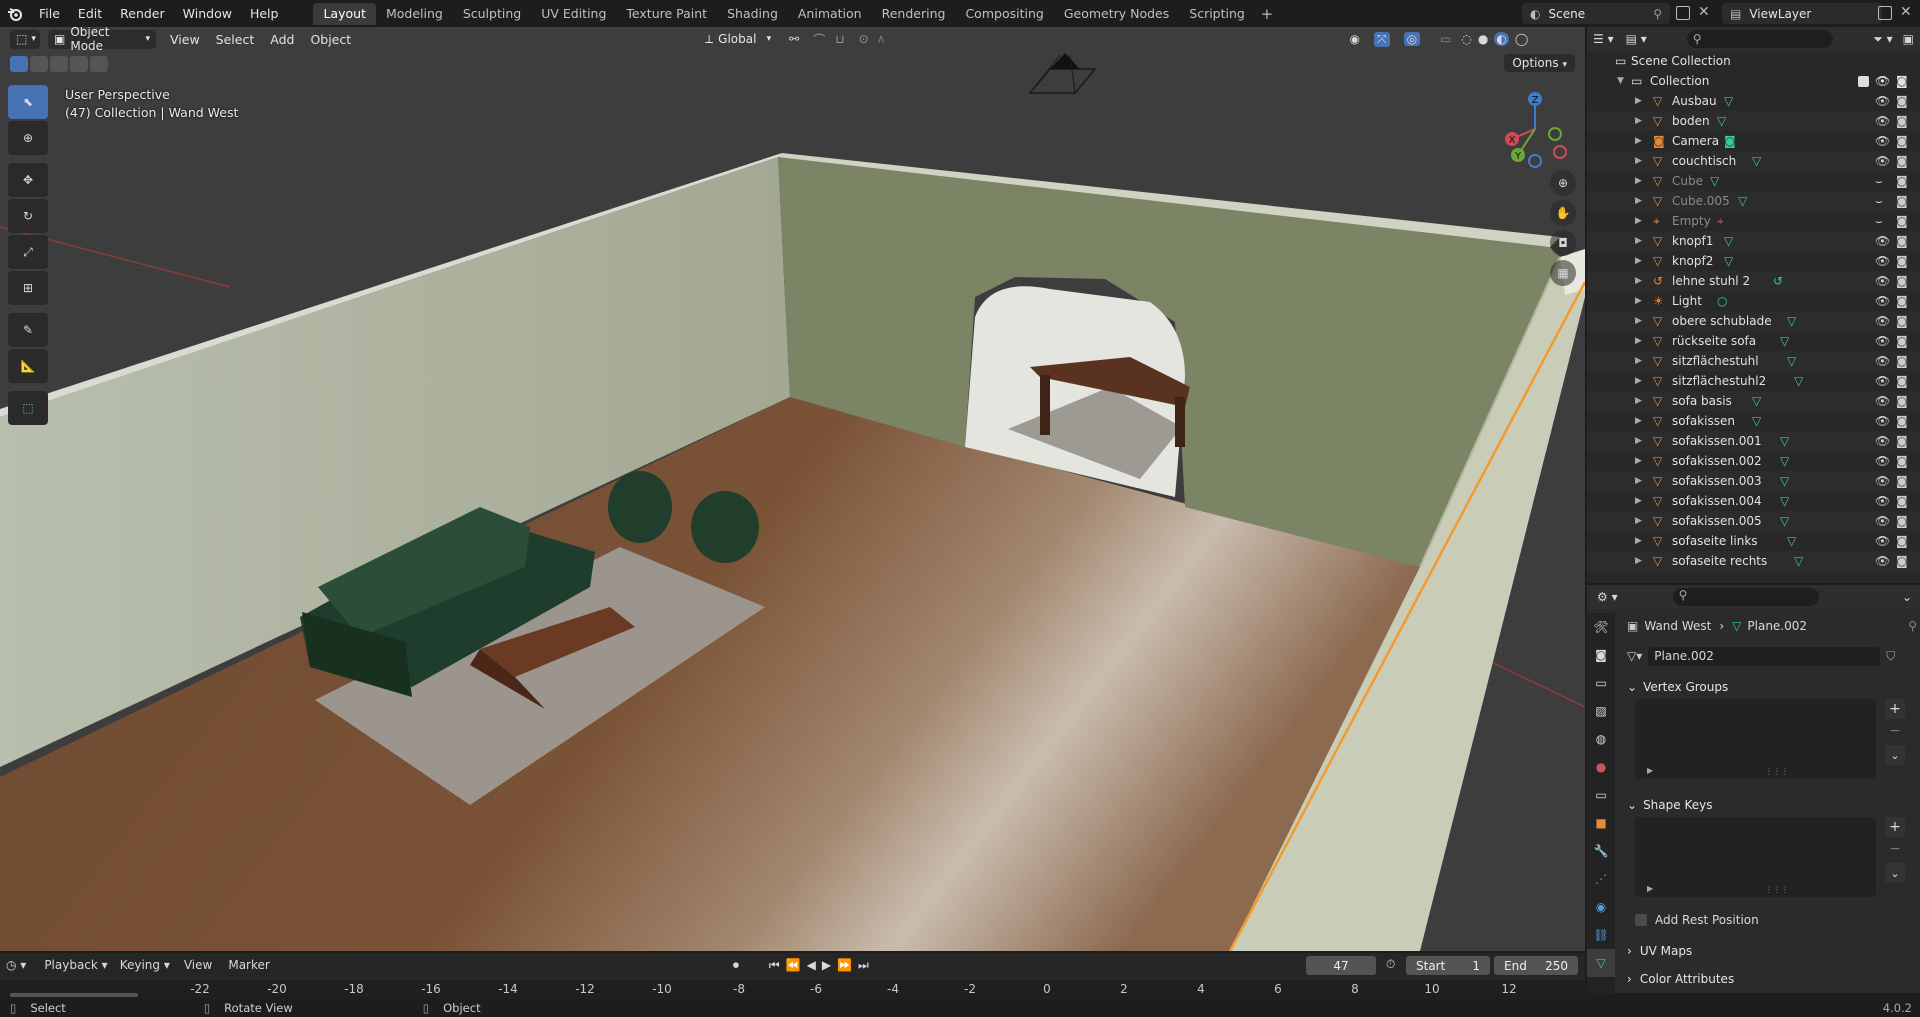 This screenshot has width=1920, height=1017. Describe the element at coordinates (914, 14) in the screenshot. I see `tab-rendering: Rendering` at that location.